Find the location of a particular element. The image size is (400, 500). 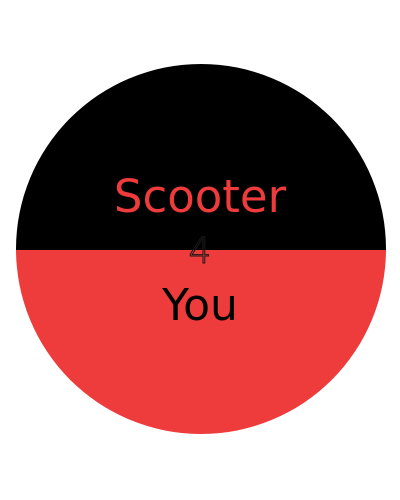

logo-word-4: 4 is located at coordinates (200, 251).